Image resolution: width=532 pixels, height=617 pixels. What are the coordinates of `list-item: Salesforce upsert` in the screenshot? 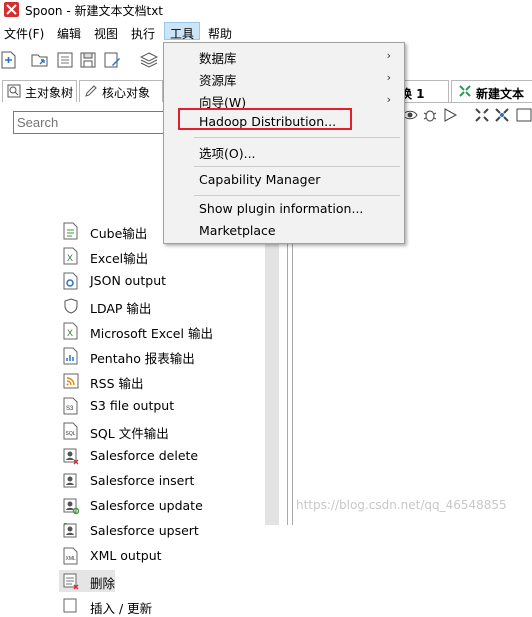 It's located at (163, 531).